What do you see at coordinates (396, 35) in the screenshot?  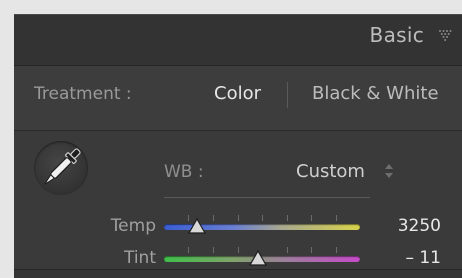 I see `panel-title: Basic` at bounding box center [396, 35].